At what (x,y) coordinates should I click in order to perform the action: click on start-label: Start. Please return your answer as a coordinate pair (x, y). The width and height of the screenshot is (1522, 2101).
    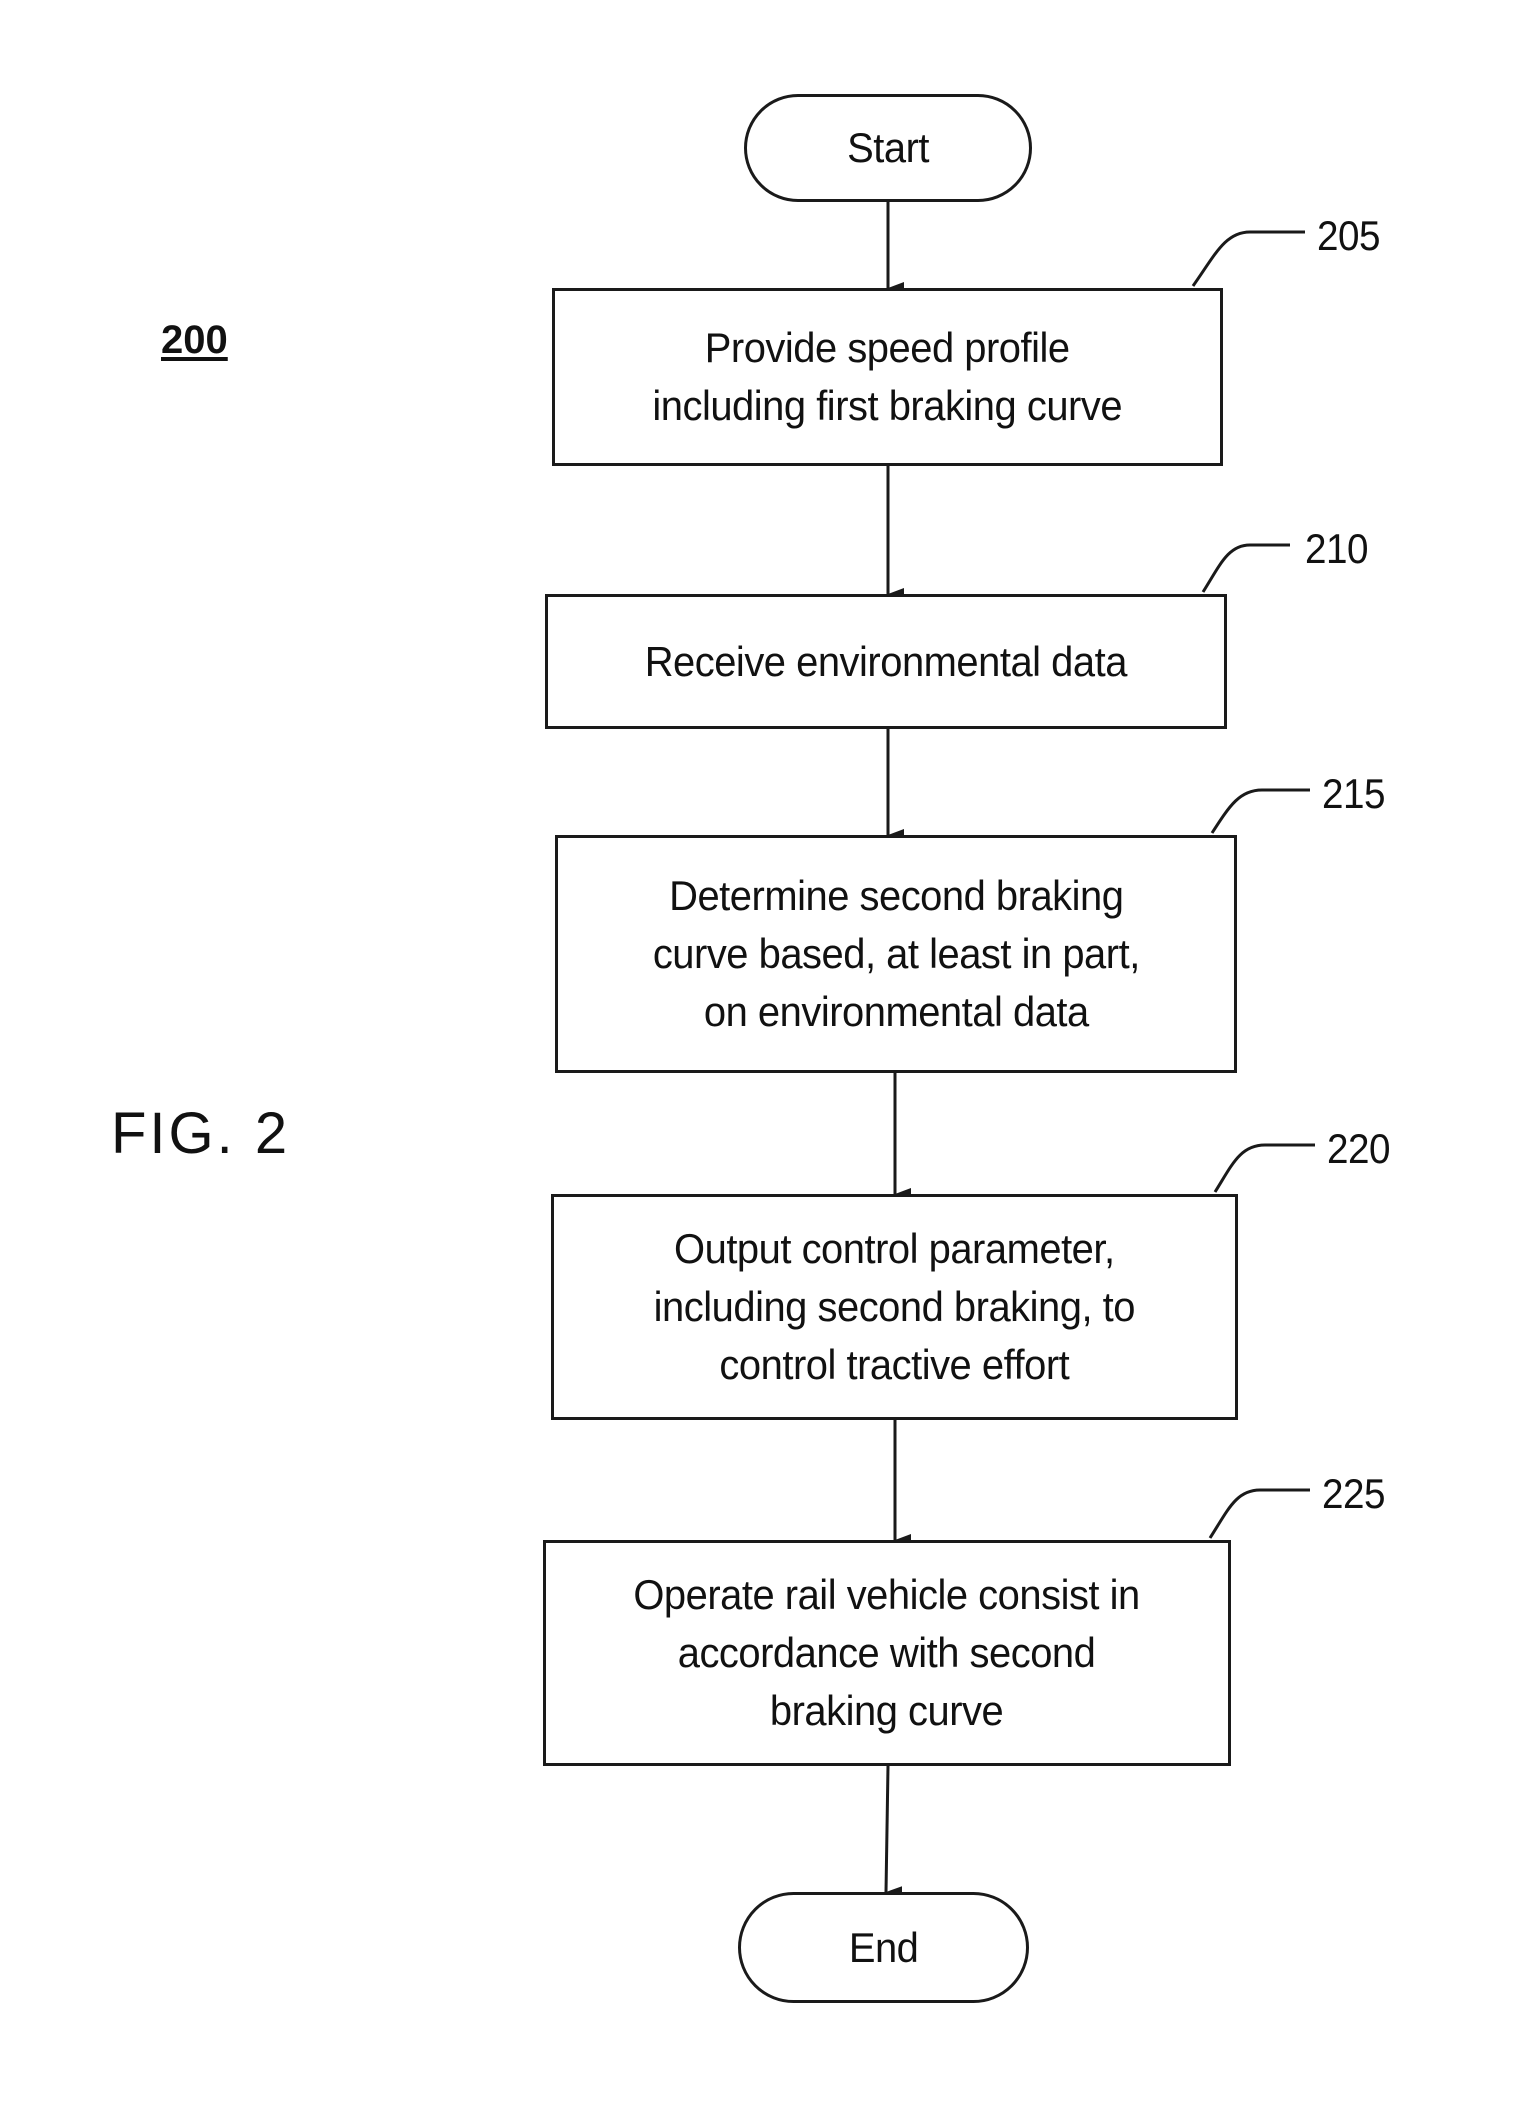
    Looking at the image, I should click on (888, 147).